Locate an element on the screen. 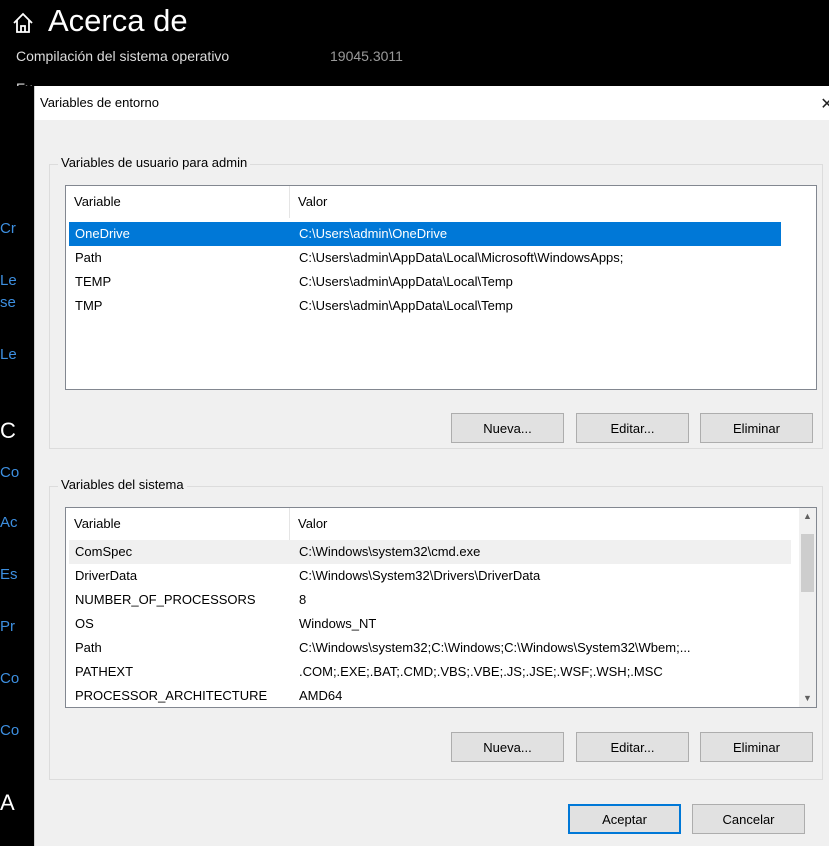  variable-value: C:\Windows\system32\cmd.exe is located at coordinates (390, 551).